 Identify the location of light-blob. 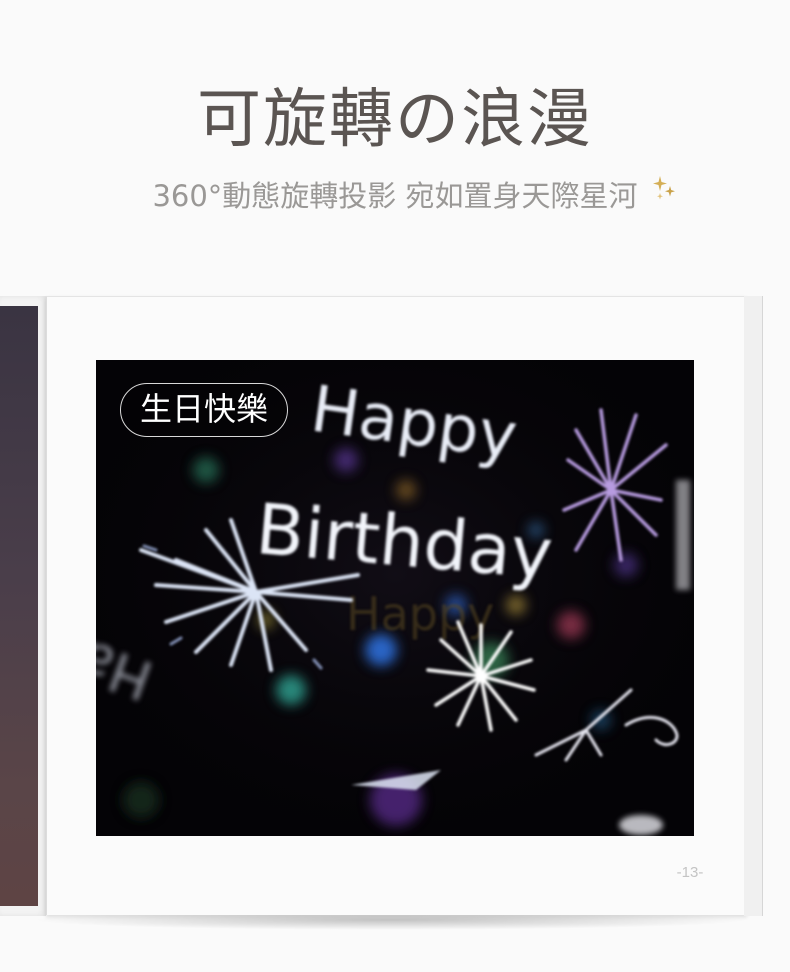
(641, 825).